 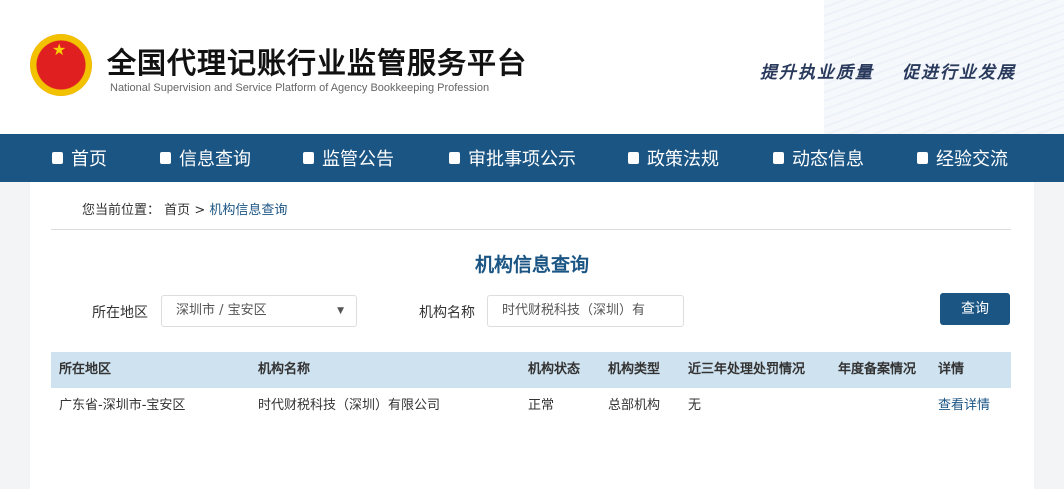 What do you see at coordinates (922, 158) in the screenshot?
I see `chat-icon` at bounding box center [922, 158].